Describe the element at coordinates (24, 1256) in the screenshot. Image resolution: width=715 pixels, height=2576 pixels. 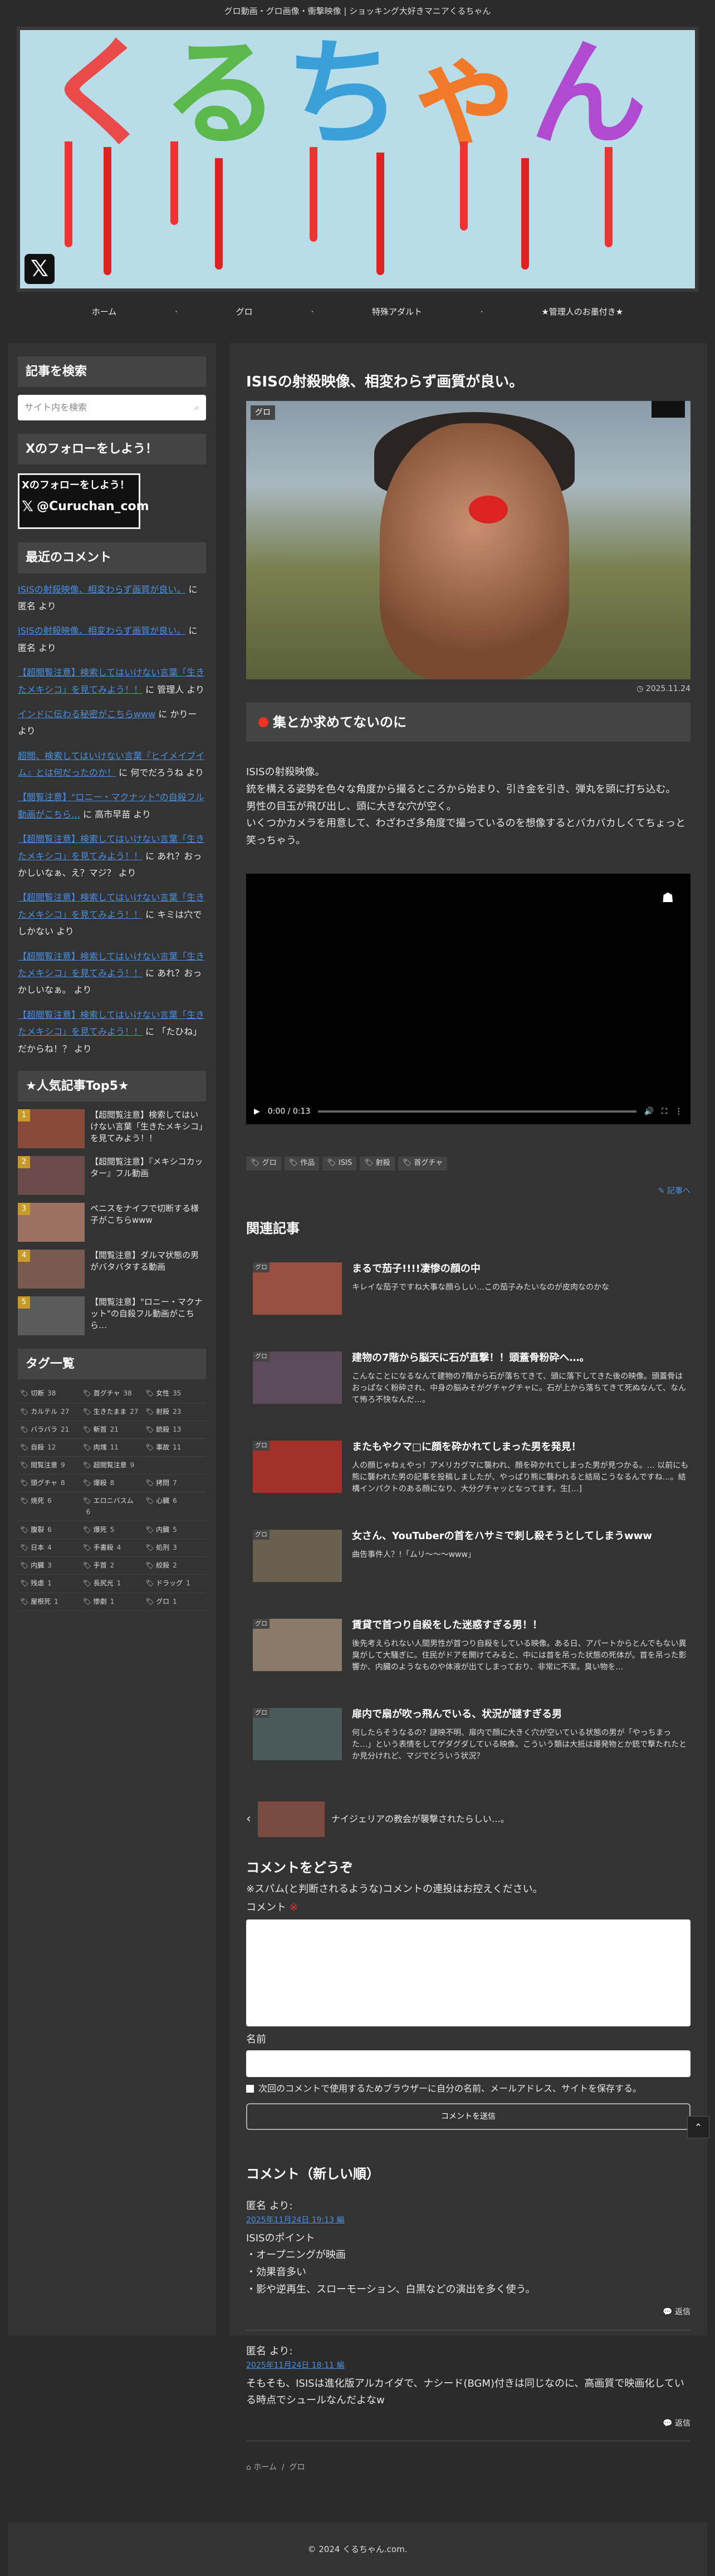
I see `rank-badge: 4` at that location.